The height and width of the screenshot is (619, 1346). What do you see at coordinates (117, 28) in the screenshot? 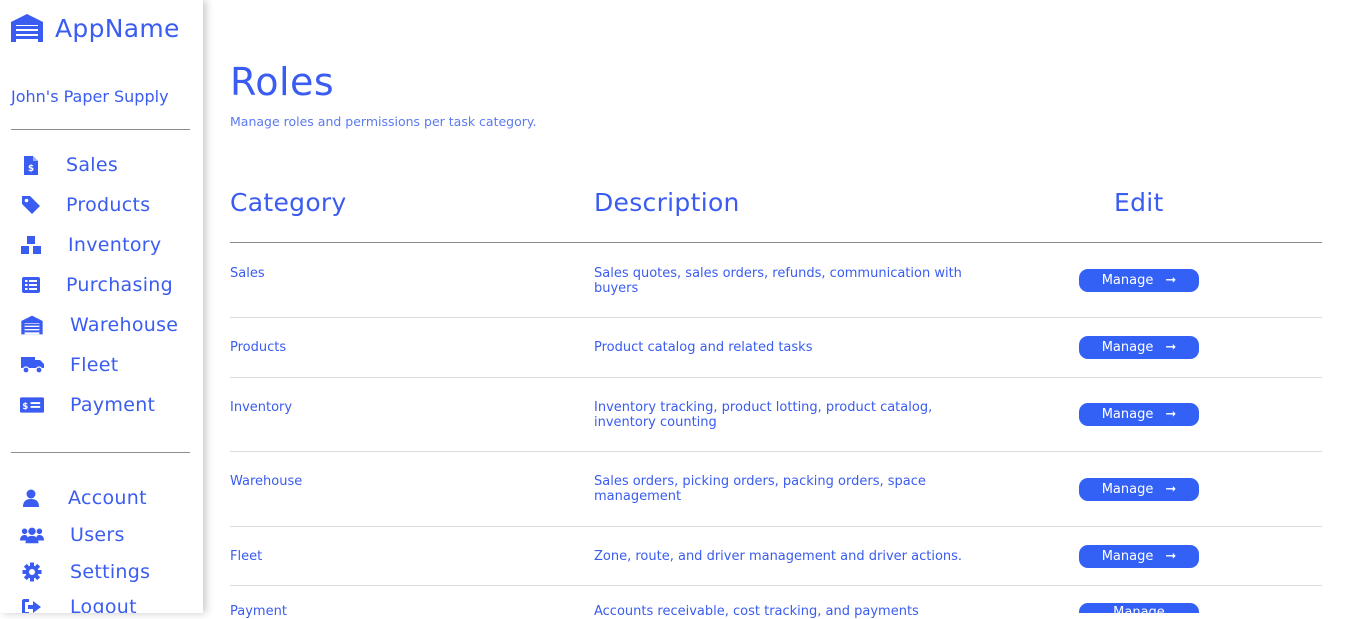
I see `app-name: AppName` at bounding box center [117, 28].